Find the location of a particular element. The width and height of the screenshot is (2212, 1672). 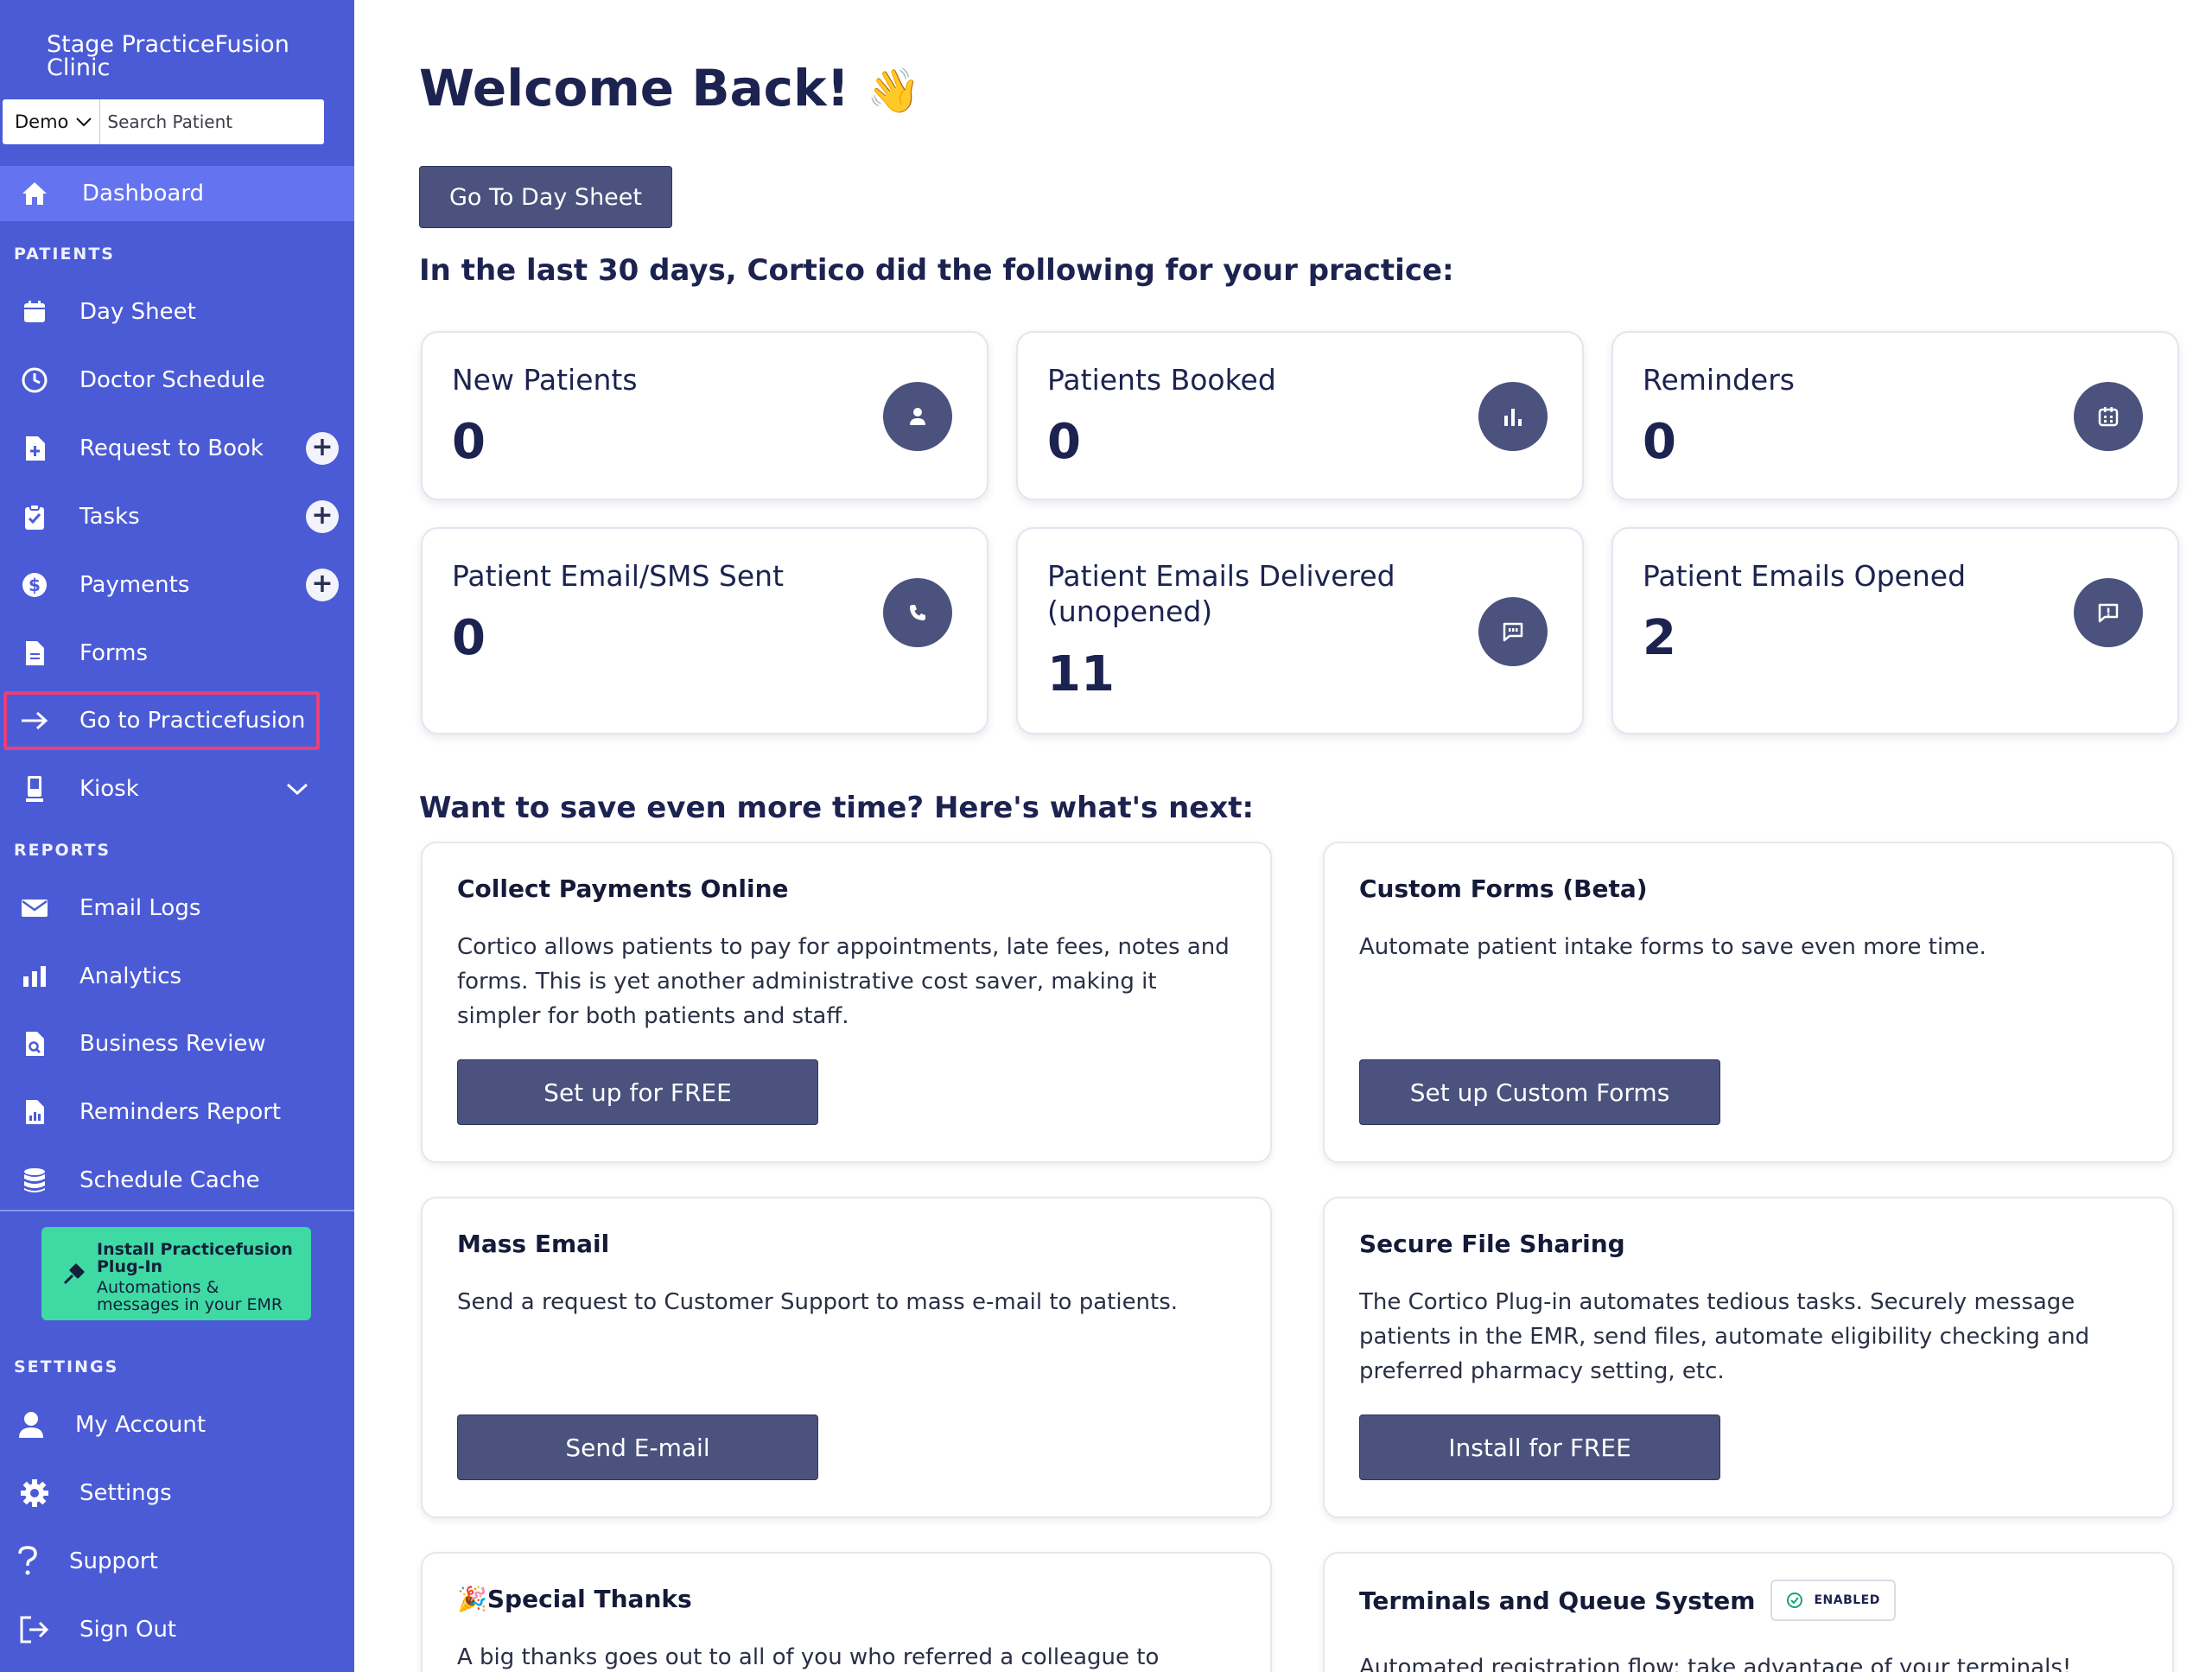

plugin-title: Install Practicefusion Plug-In is located at coordinates (195, 1258).